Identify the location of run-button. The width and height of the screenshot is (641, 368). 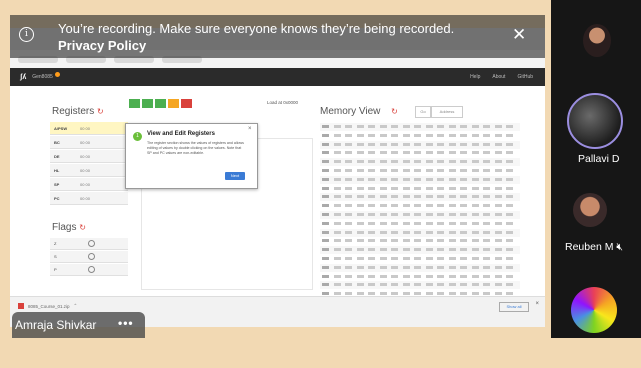
(147, 103).